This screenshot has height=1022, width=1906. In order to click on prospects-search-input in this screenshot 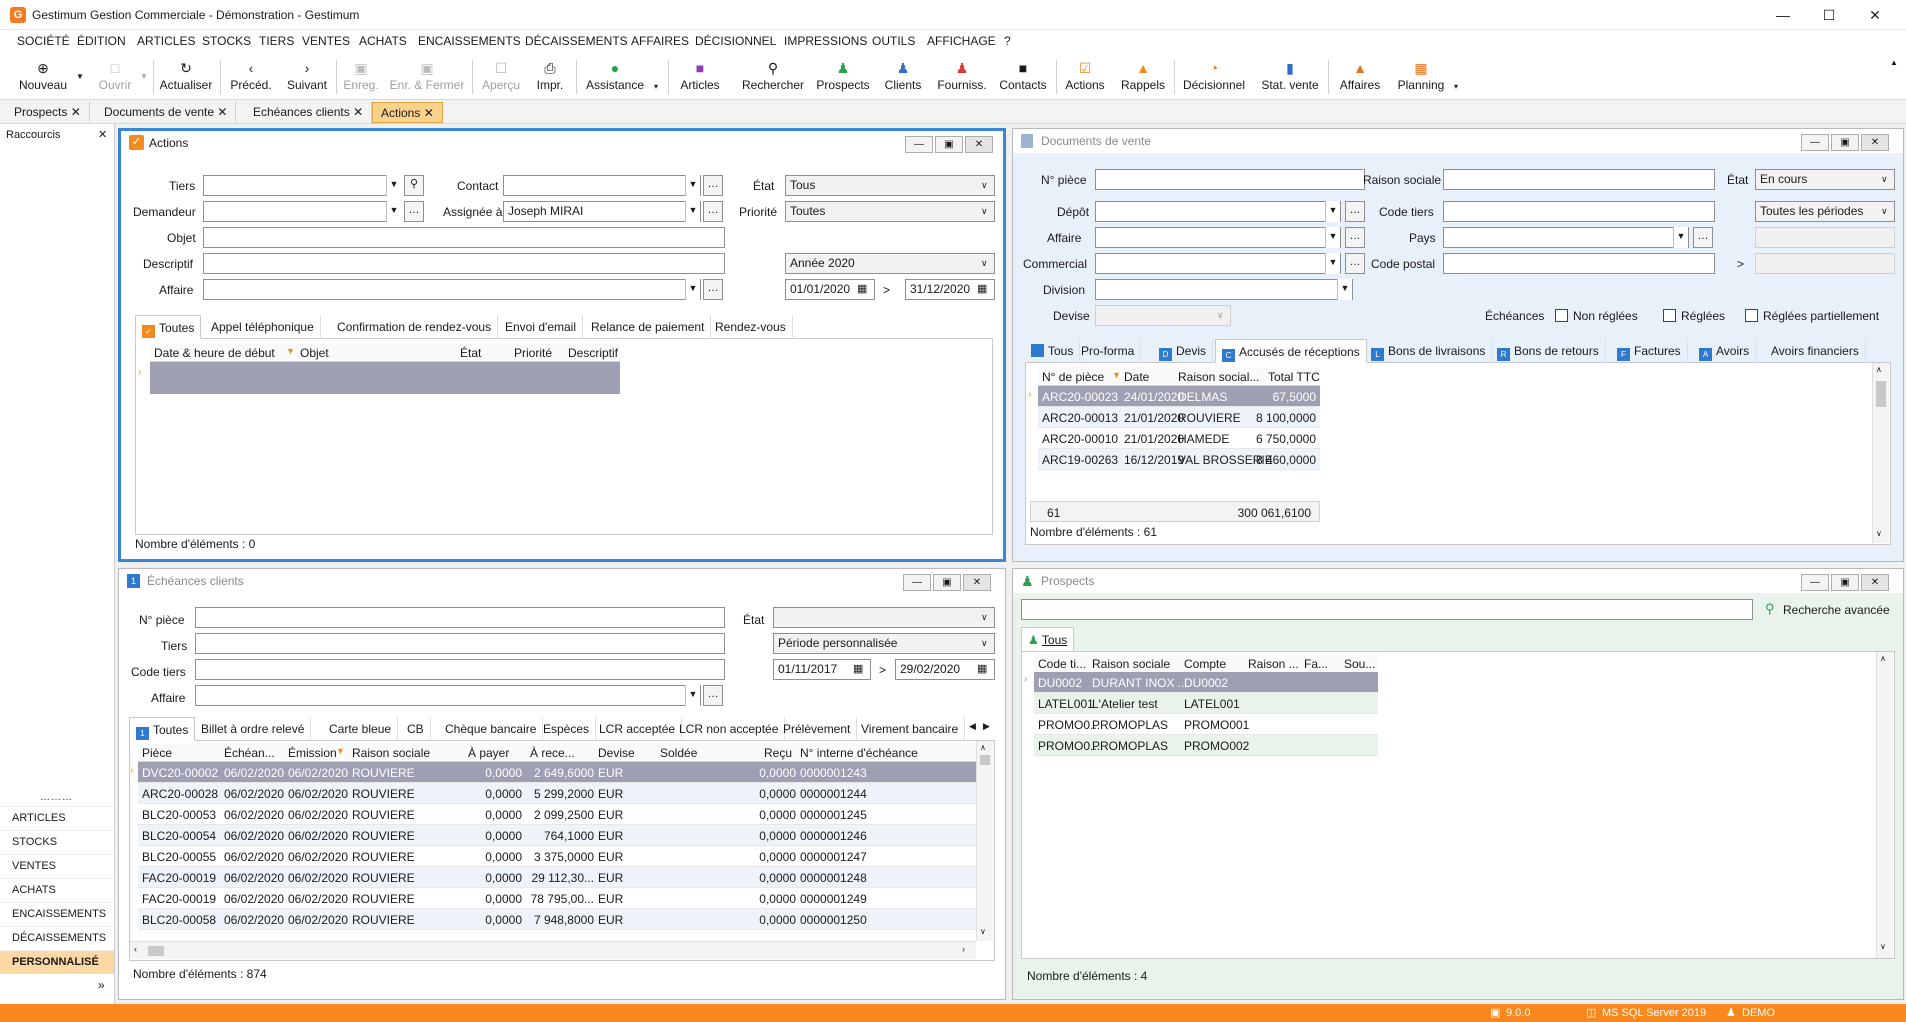, I will do `click(1387, 609)`.